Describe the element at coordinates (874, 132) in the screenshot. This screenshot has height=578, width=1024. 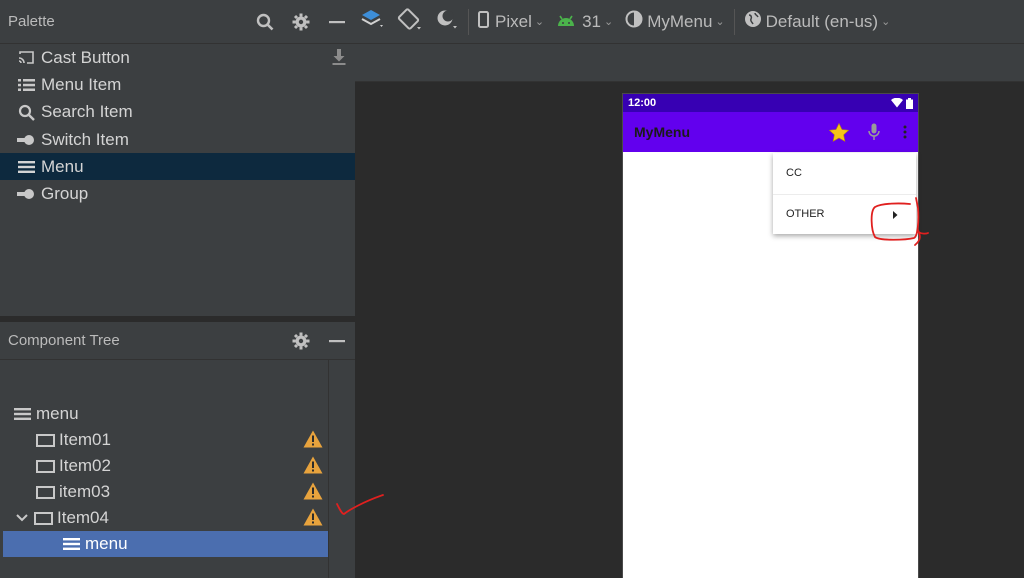
I see `microphone-icon` at that location.